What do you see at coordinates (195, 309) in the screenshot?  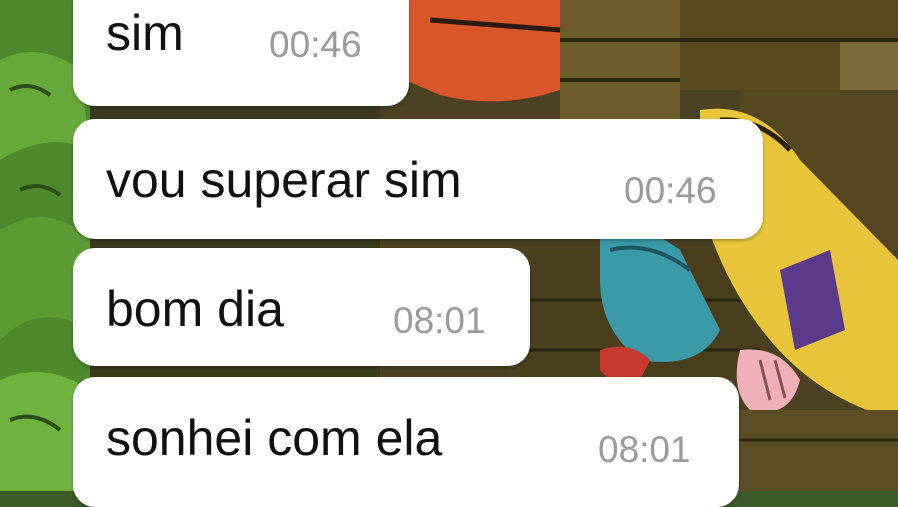 I see `message-text: bom dia` at bounding box center [195, 309].